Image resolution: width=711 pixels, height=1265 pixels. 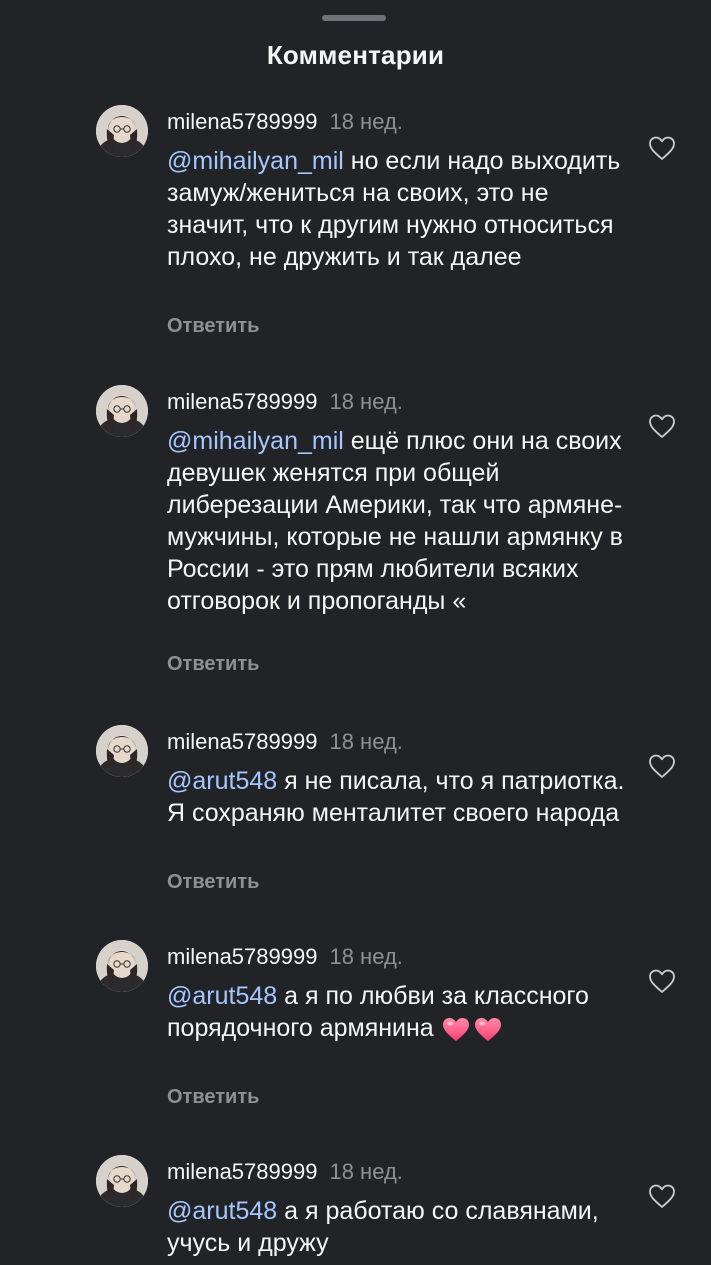 I want to click on sheet-title: Комментарии, so click(x=355, y=55).